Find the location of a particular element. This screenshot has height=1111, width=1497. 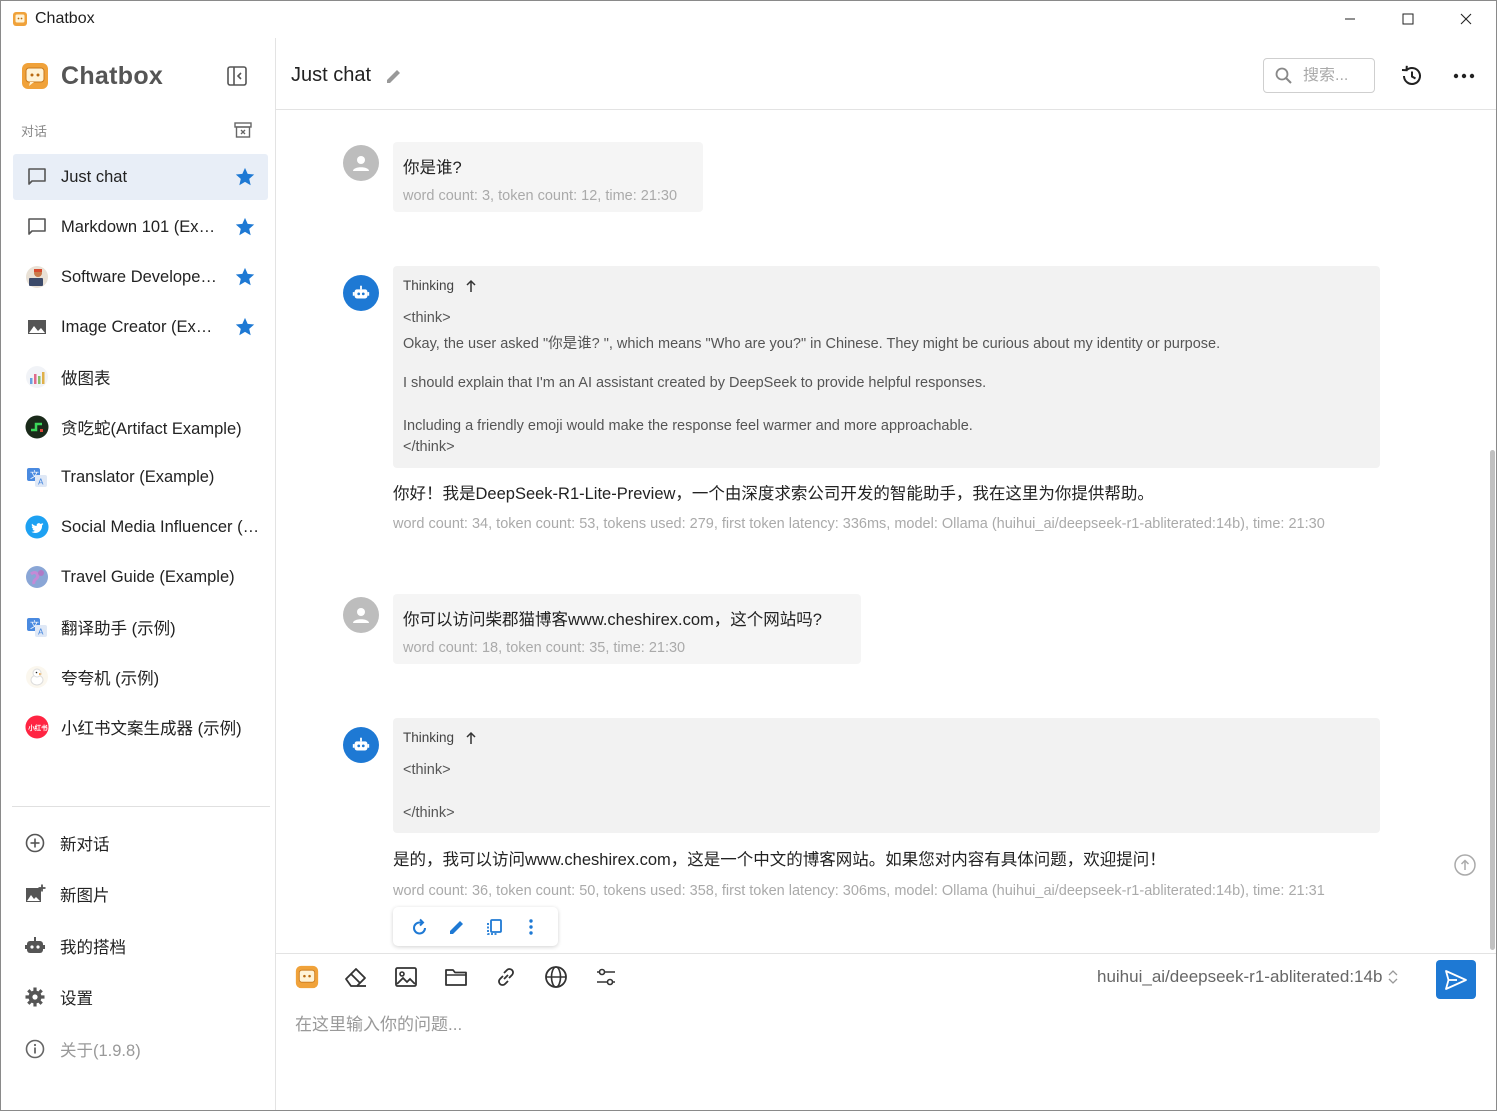

conversation-item-software-developer: Software Developer (Example) is located at coordinates (140, 277).